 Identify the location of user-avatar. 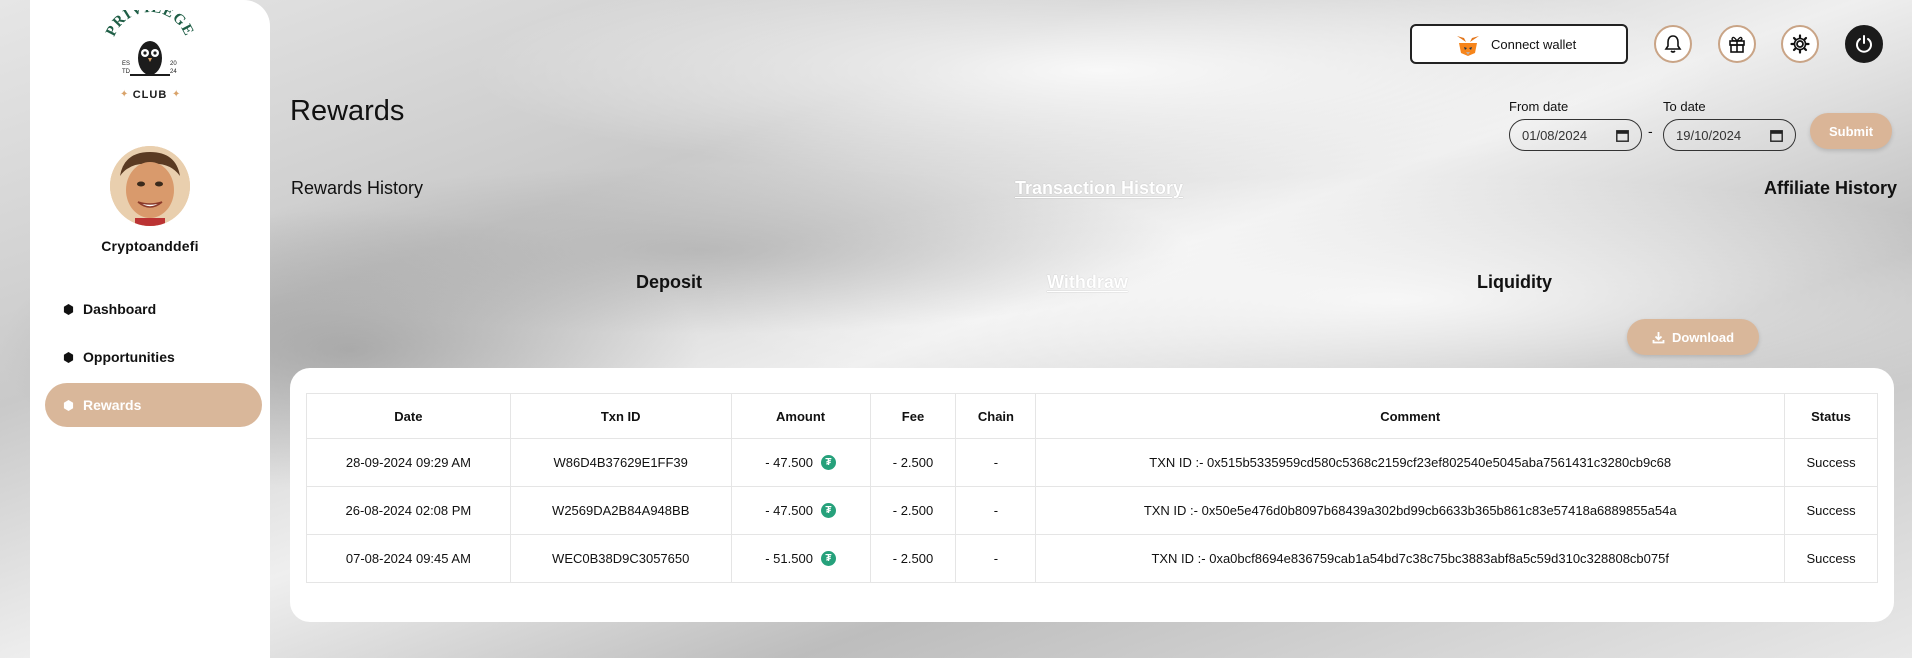
(150, 186).